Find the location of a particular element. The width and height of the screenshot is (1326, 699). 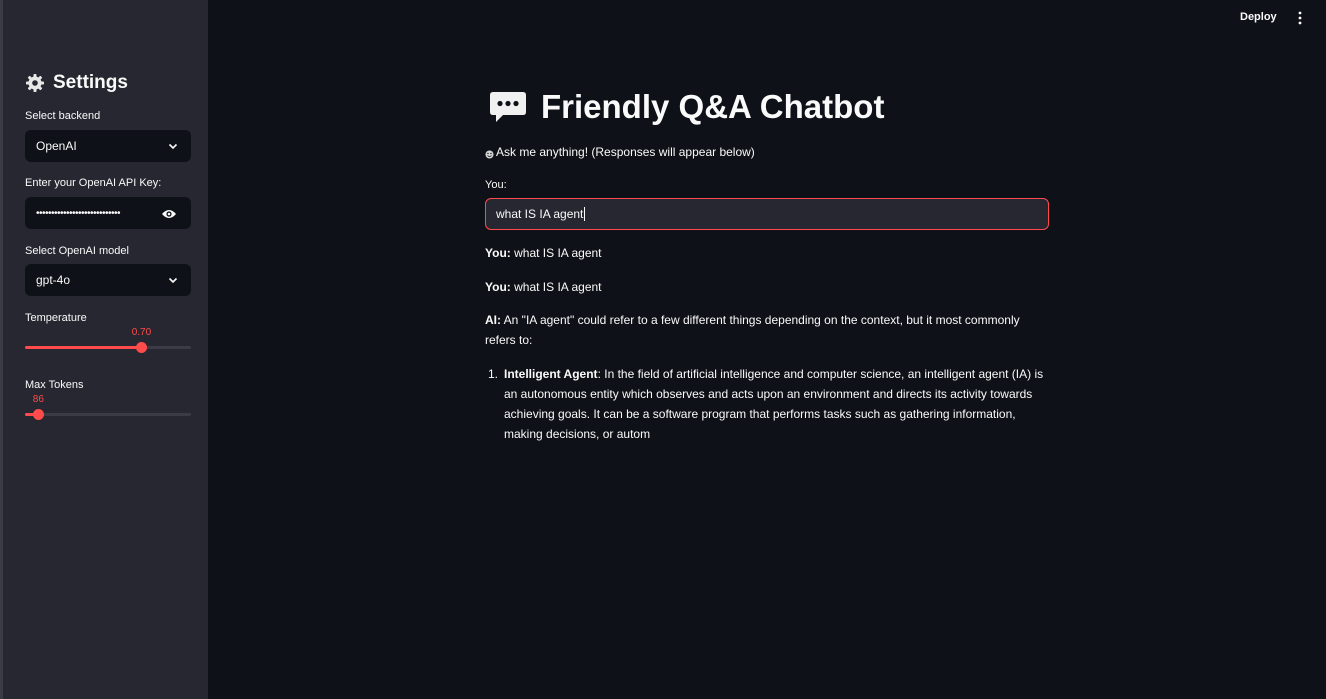

model-label: Select OpenAI model is located at coordinates (77, 251).